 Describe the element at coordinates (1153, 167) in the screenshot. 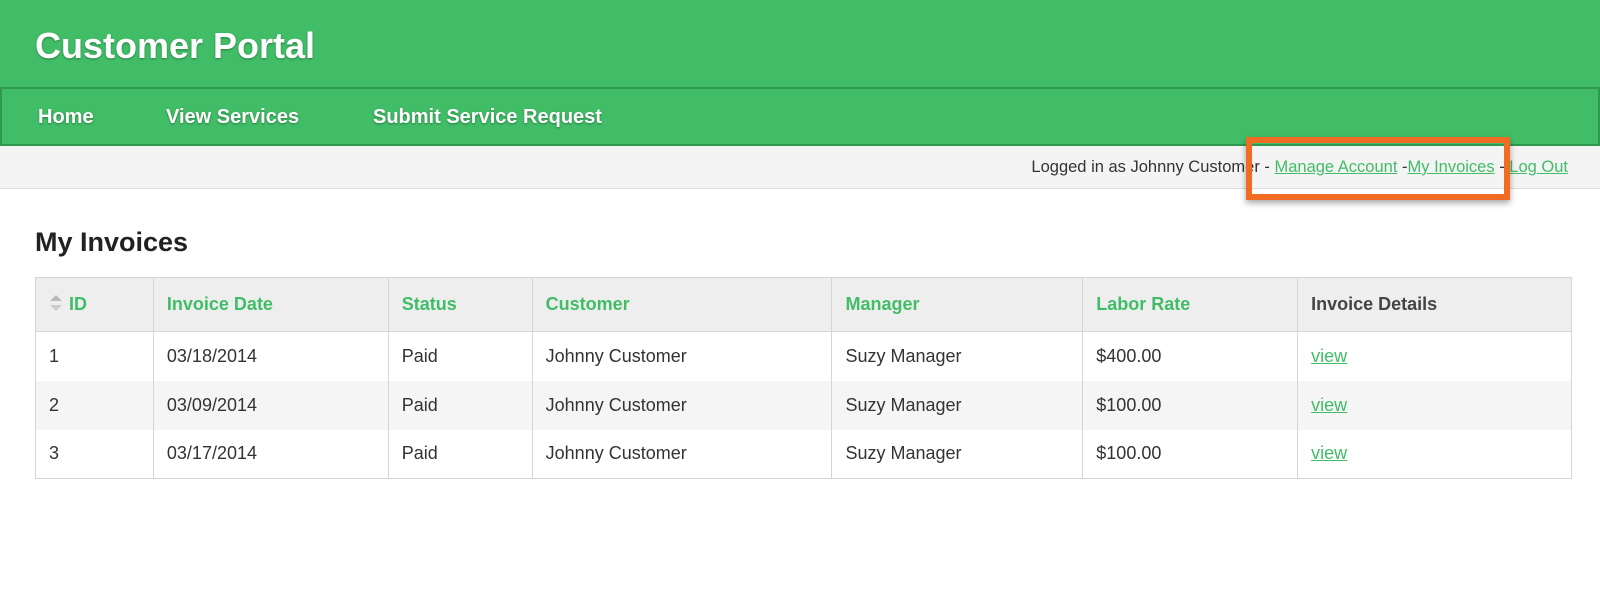

I see `logged-in-text: Logged in as Johnny Customer -` at that location.